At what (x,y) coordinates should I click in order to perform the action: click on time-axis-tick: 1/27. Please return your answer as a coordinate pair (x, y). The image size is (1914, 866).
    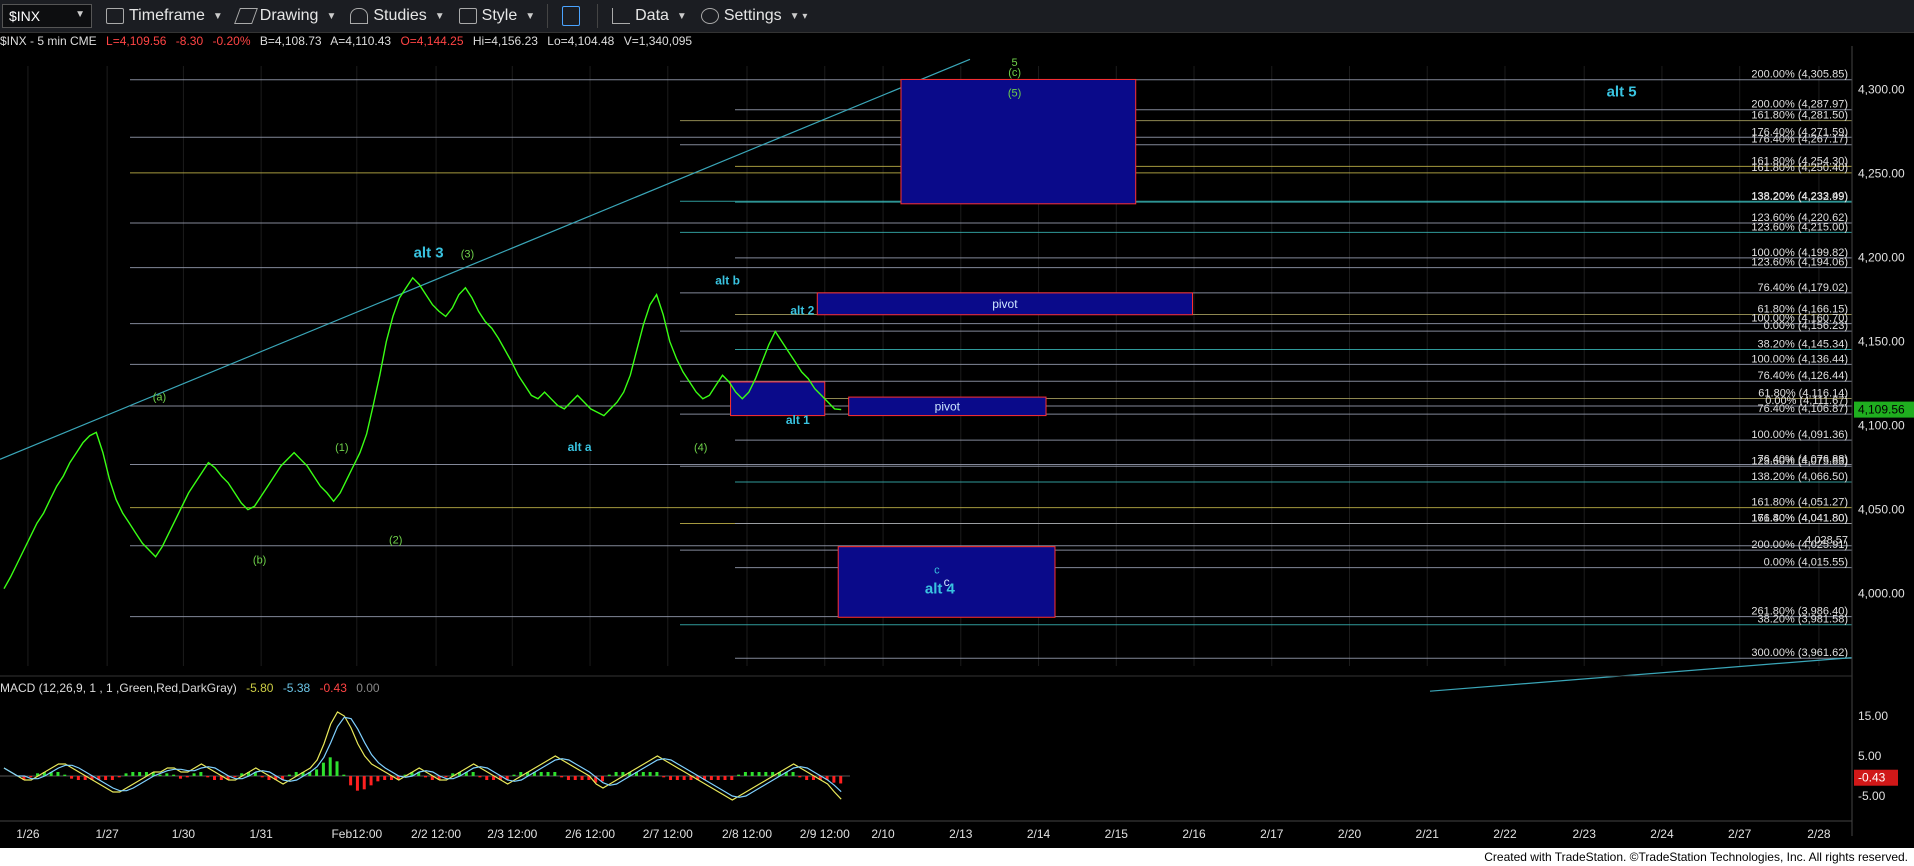
    Looking at the image, I should click on (107, 834).